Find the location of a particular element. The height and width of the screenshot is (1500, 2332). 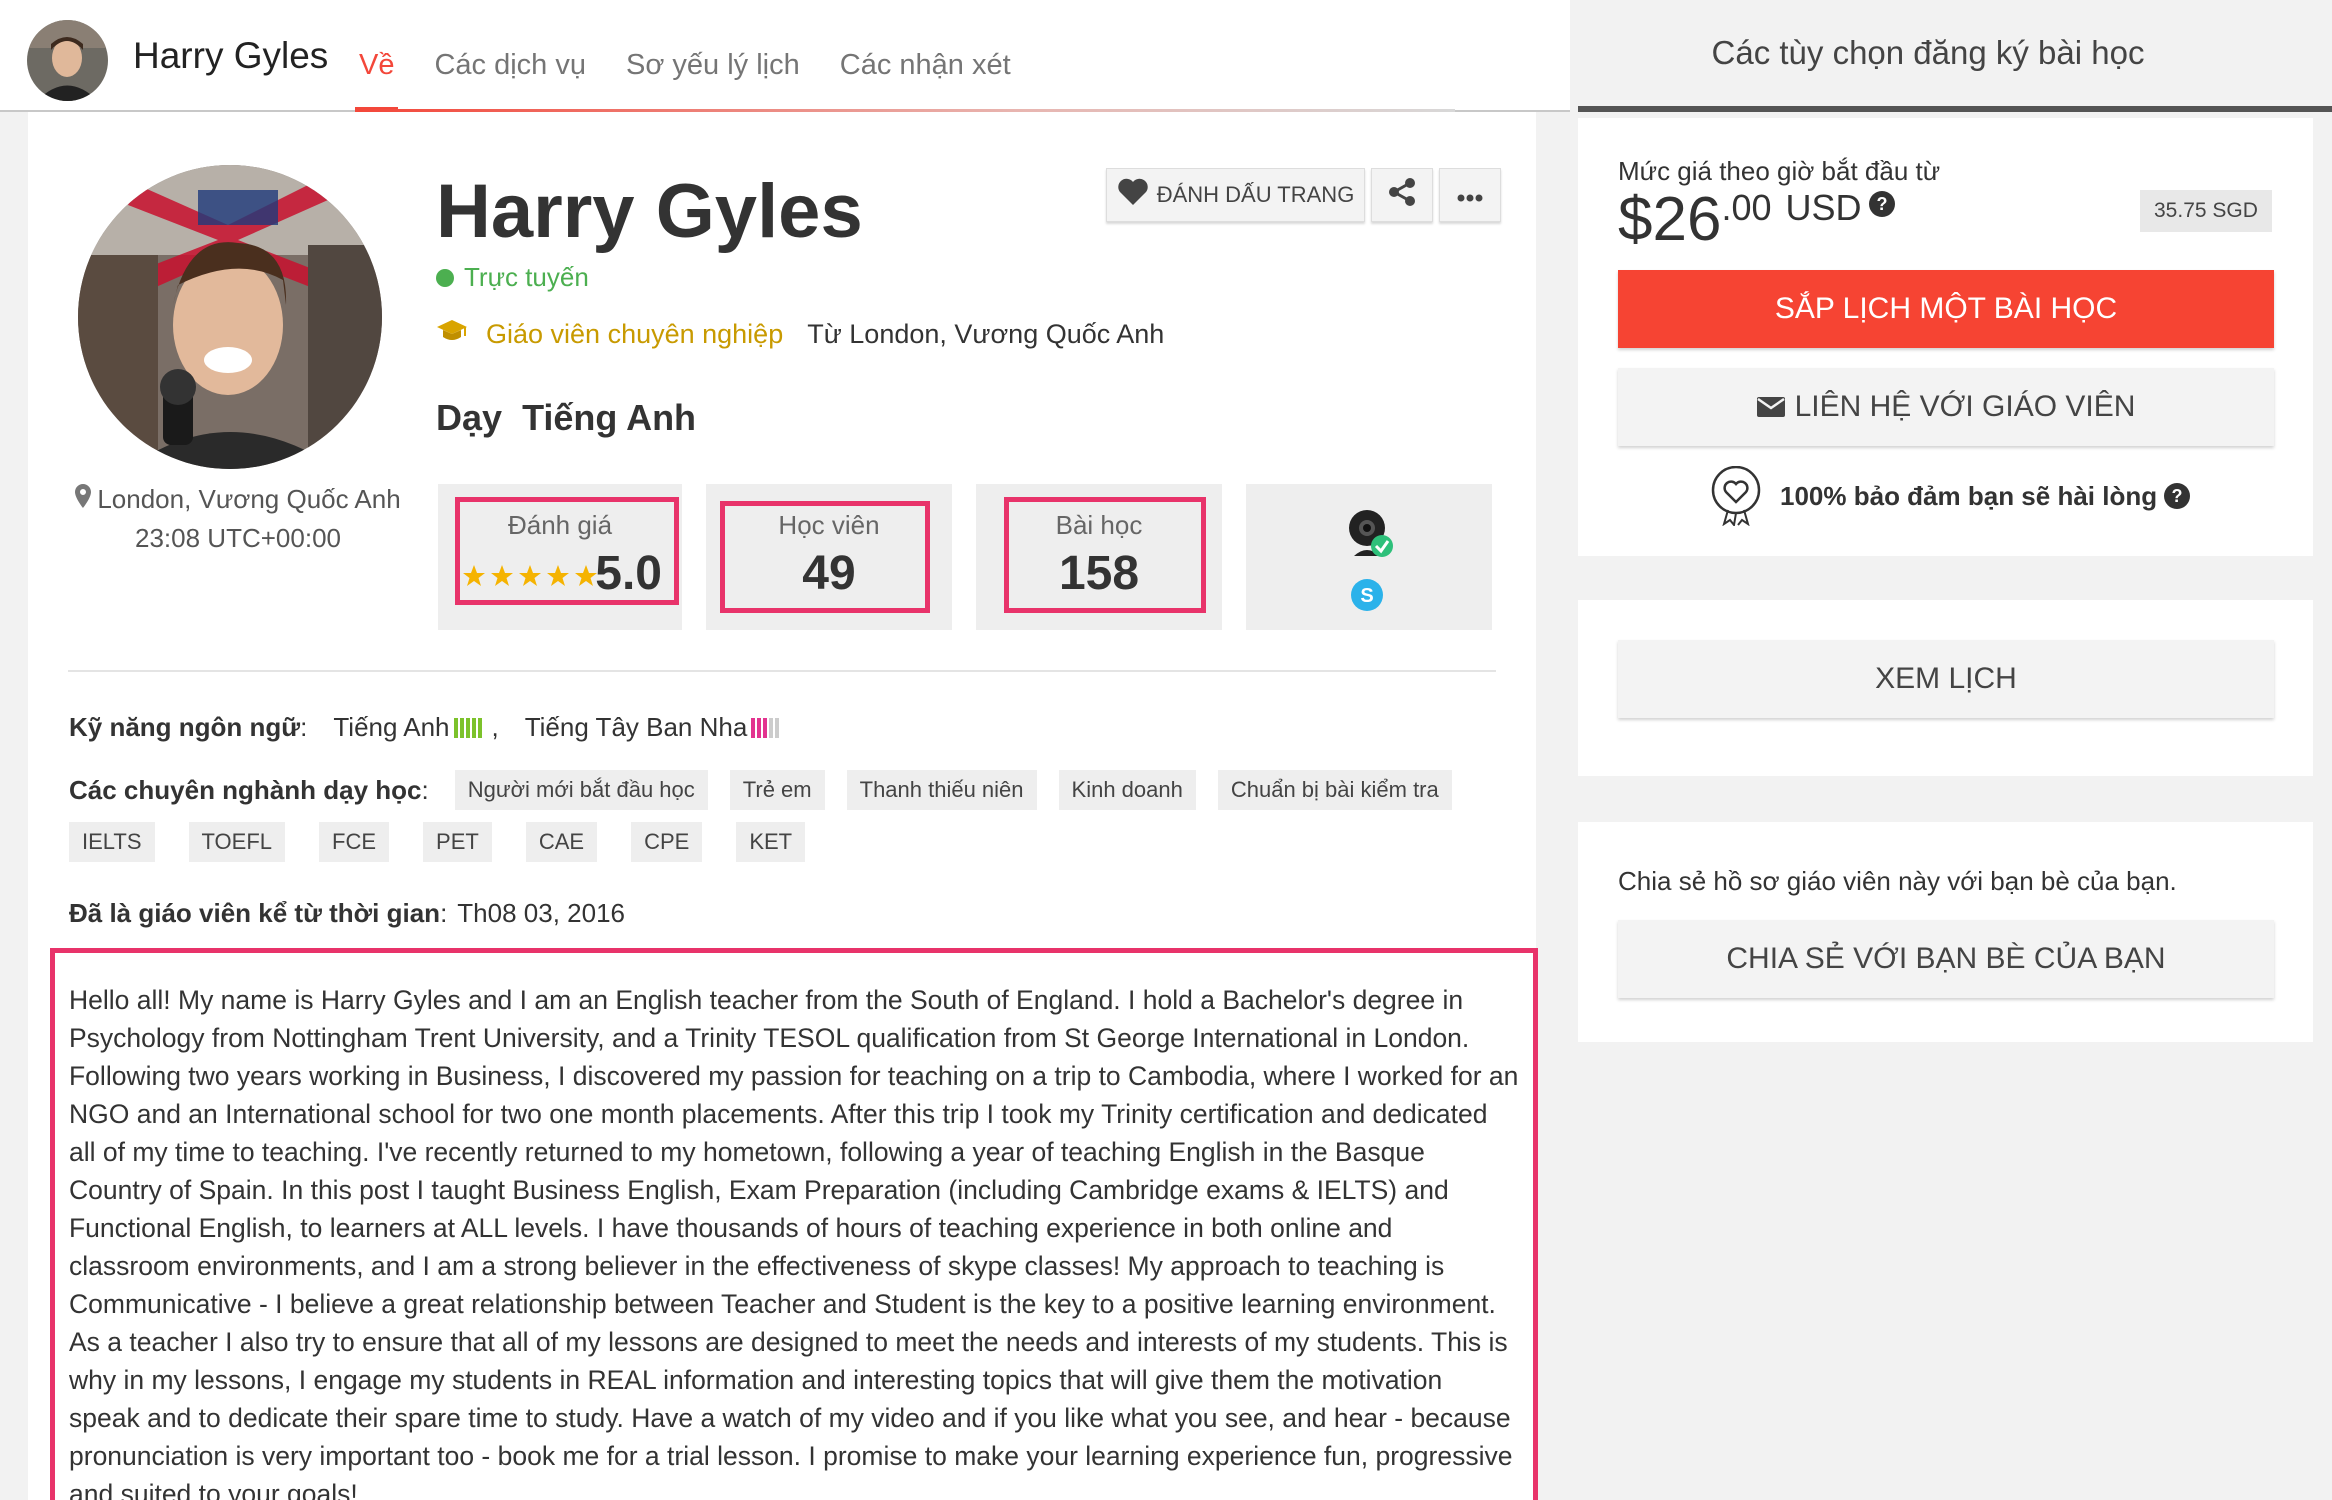

teacher-origin: Từ London, Vương Quốc Anh is located at coordinates (986, 334).